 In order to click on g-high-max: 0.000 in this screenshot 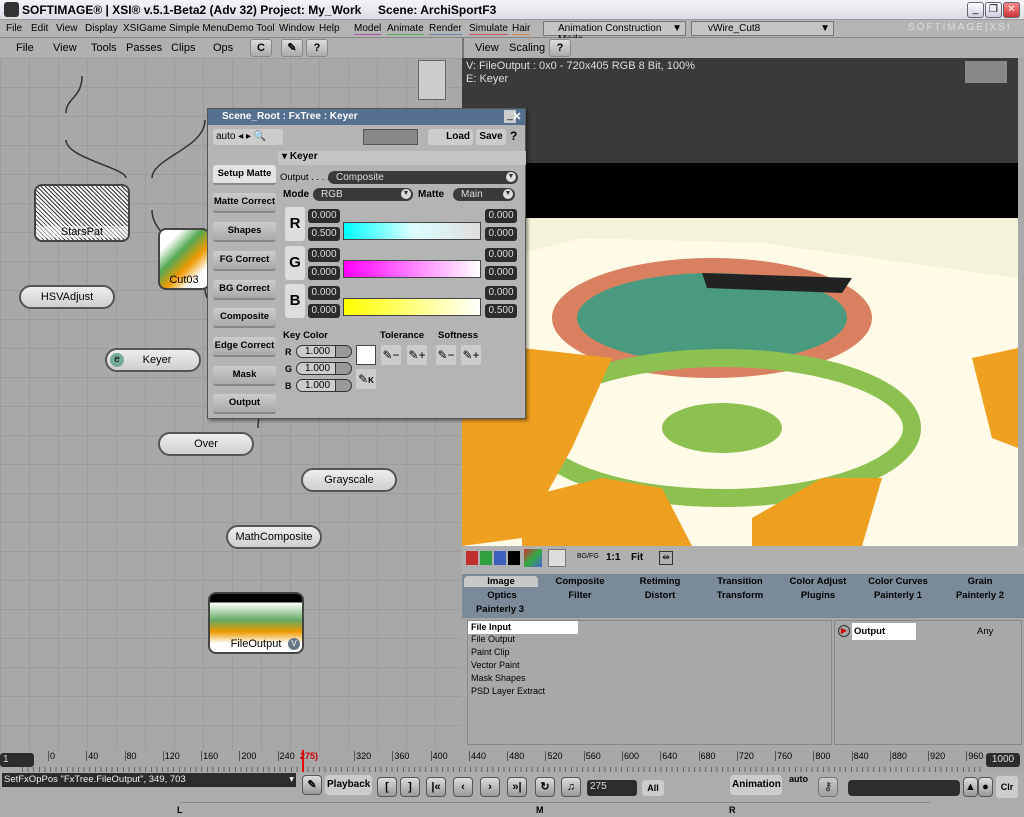, I will do `click(501, 273)`.